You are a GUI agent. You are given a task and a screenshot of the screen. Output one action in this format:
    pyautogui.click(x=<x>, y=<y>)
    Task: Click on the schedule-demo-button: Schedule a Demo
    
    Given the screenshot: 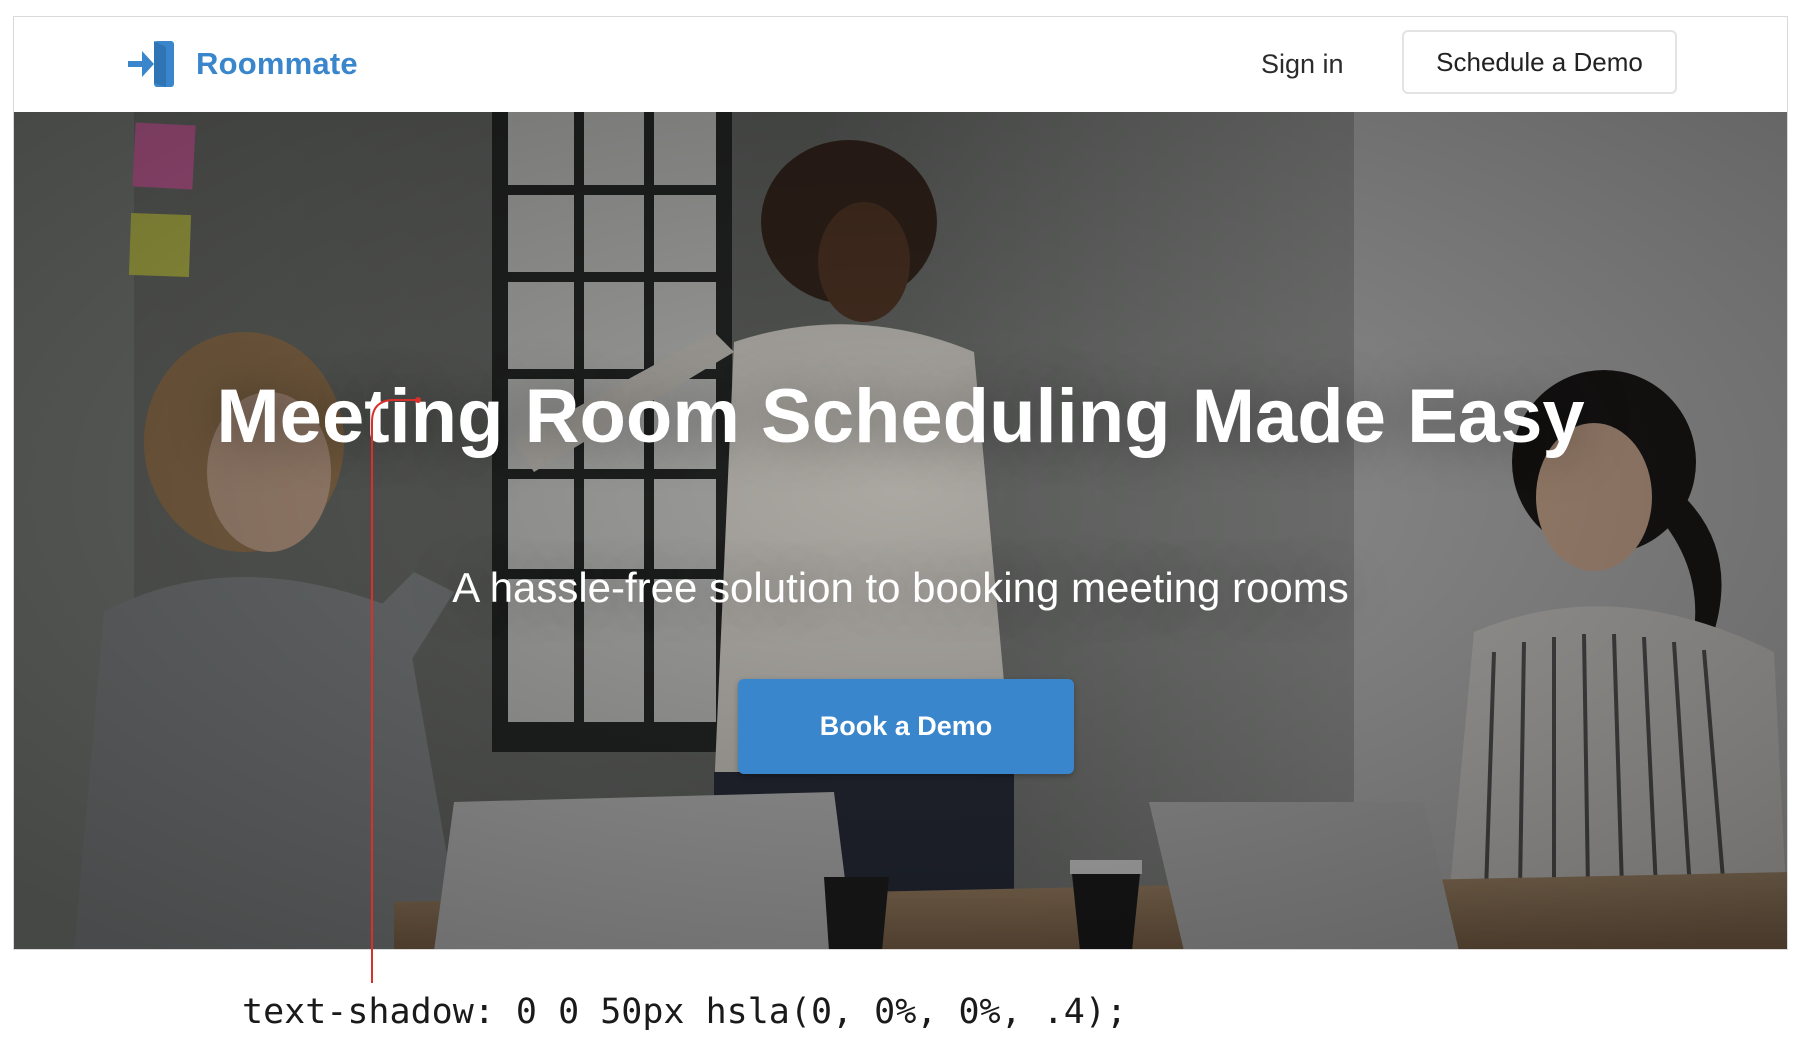 What is the action you would take?
    pyautogui.click(x=1539, y=62)
    